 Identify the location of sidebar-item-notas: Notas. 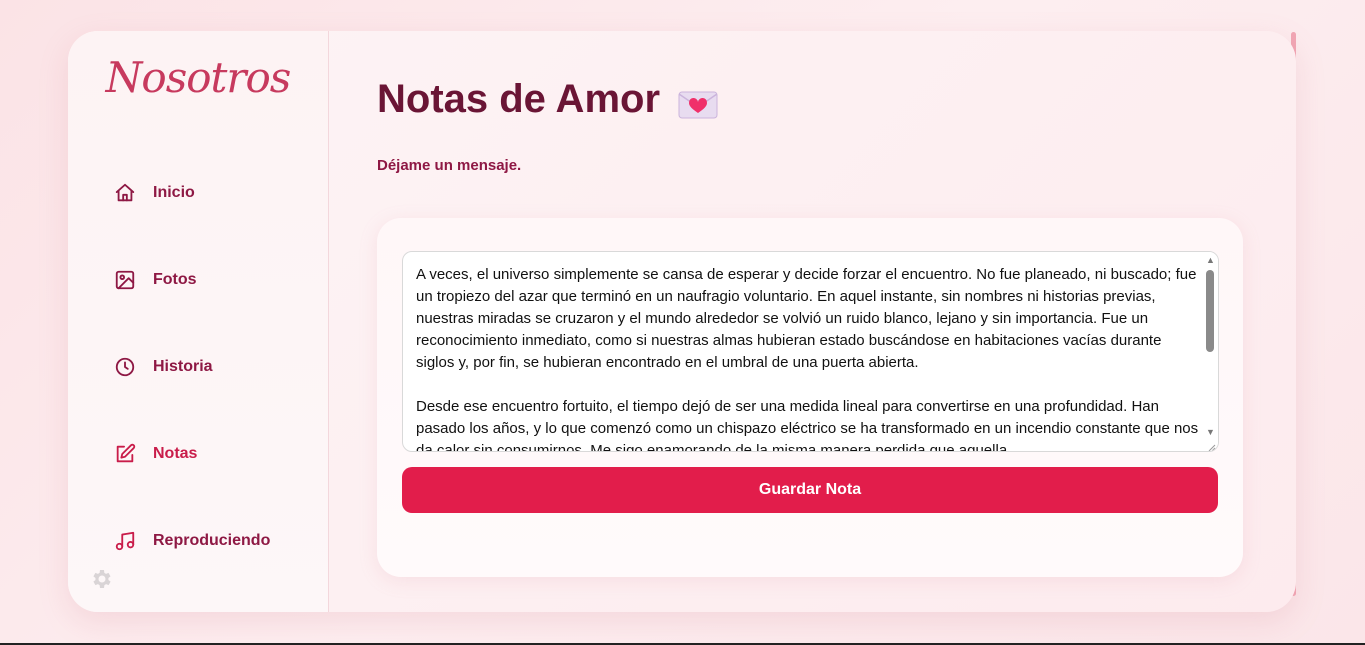
(155, 454).